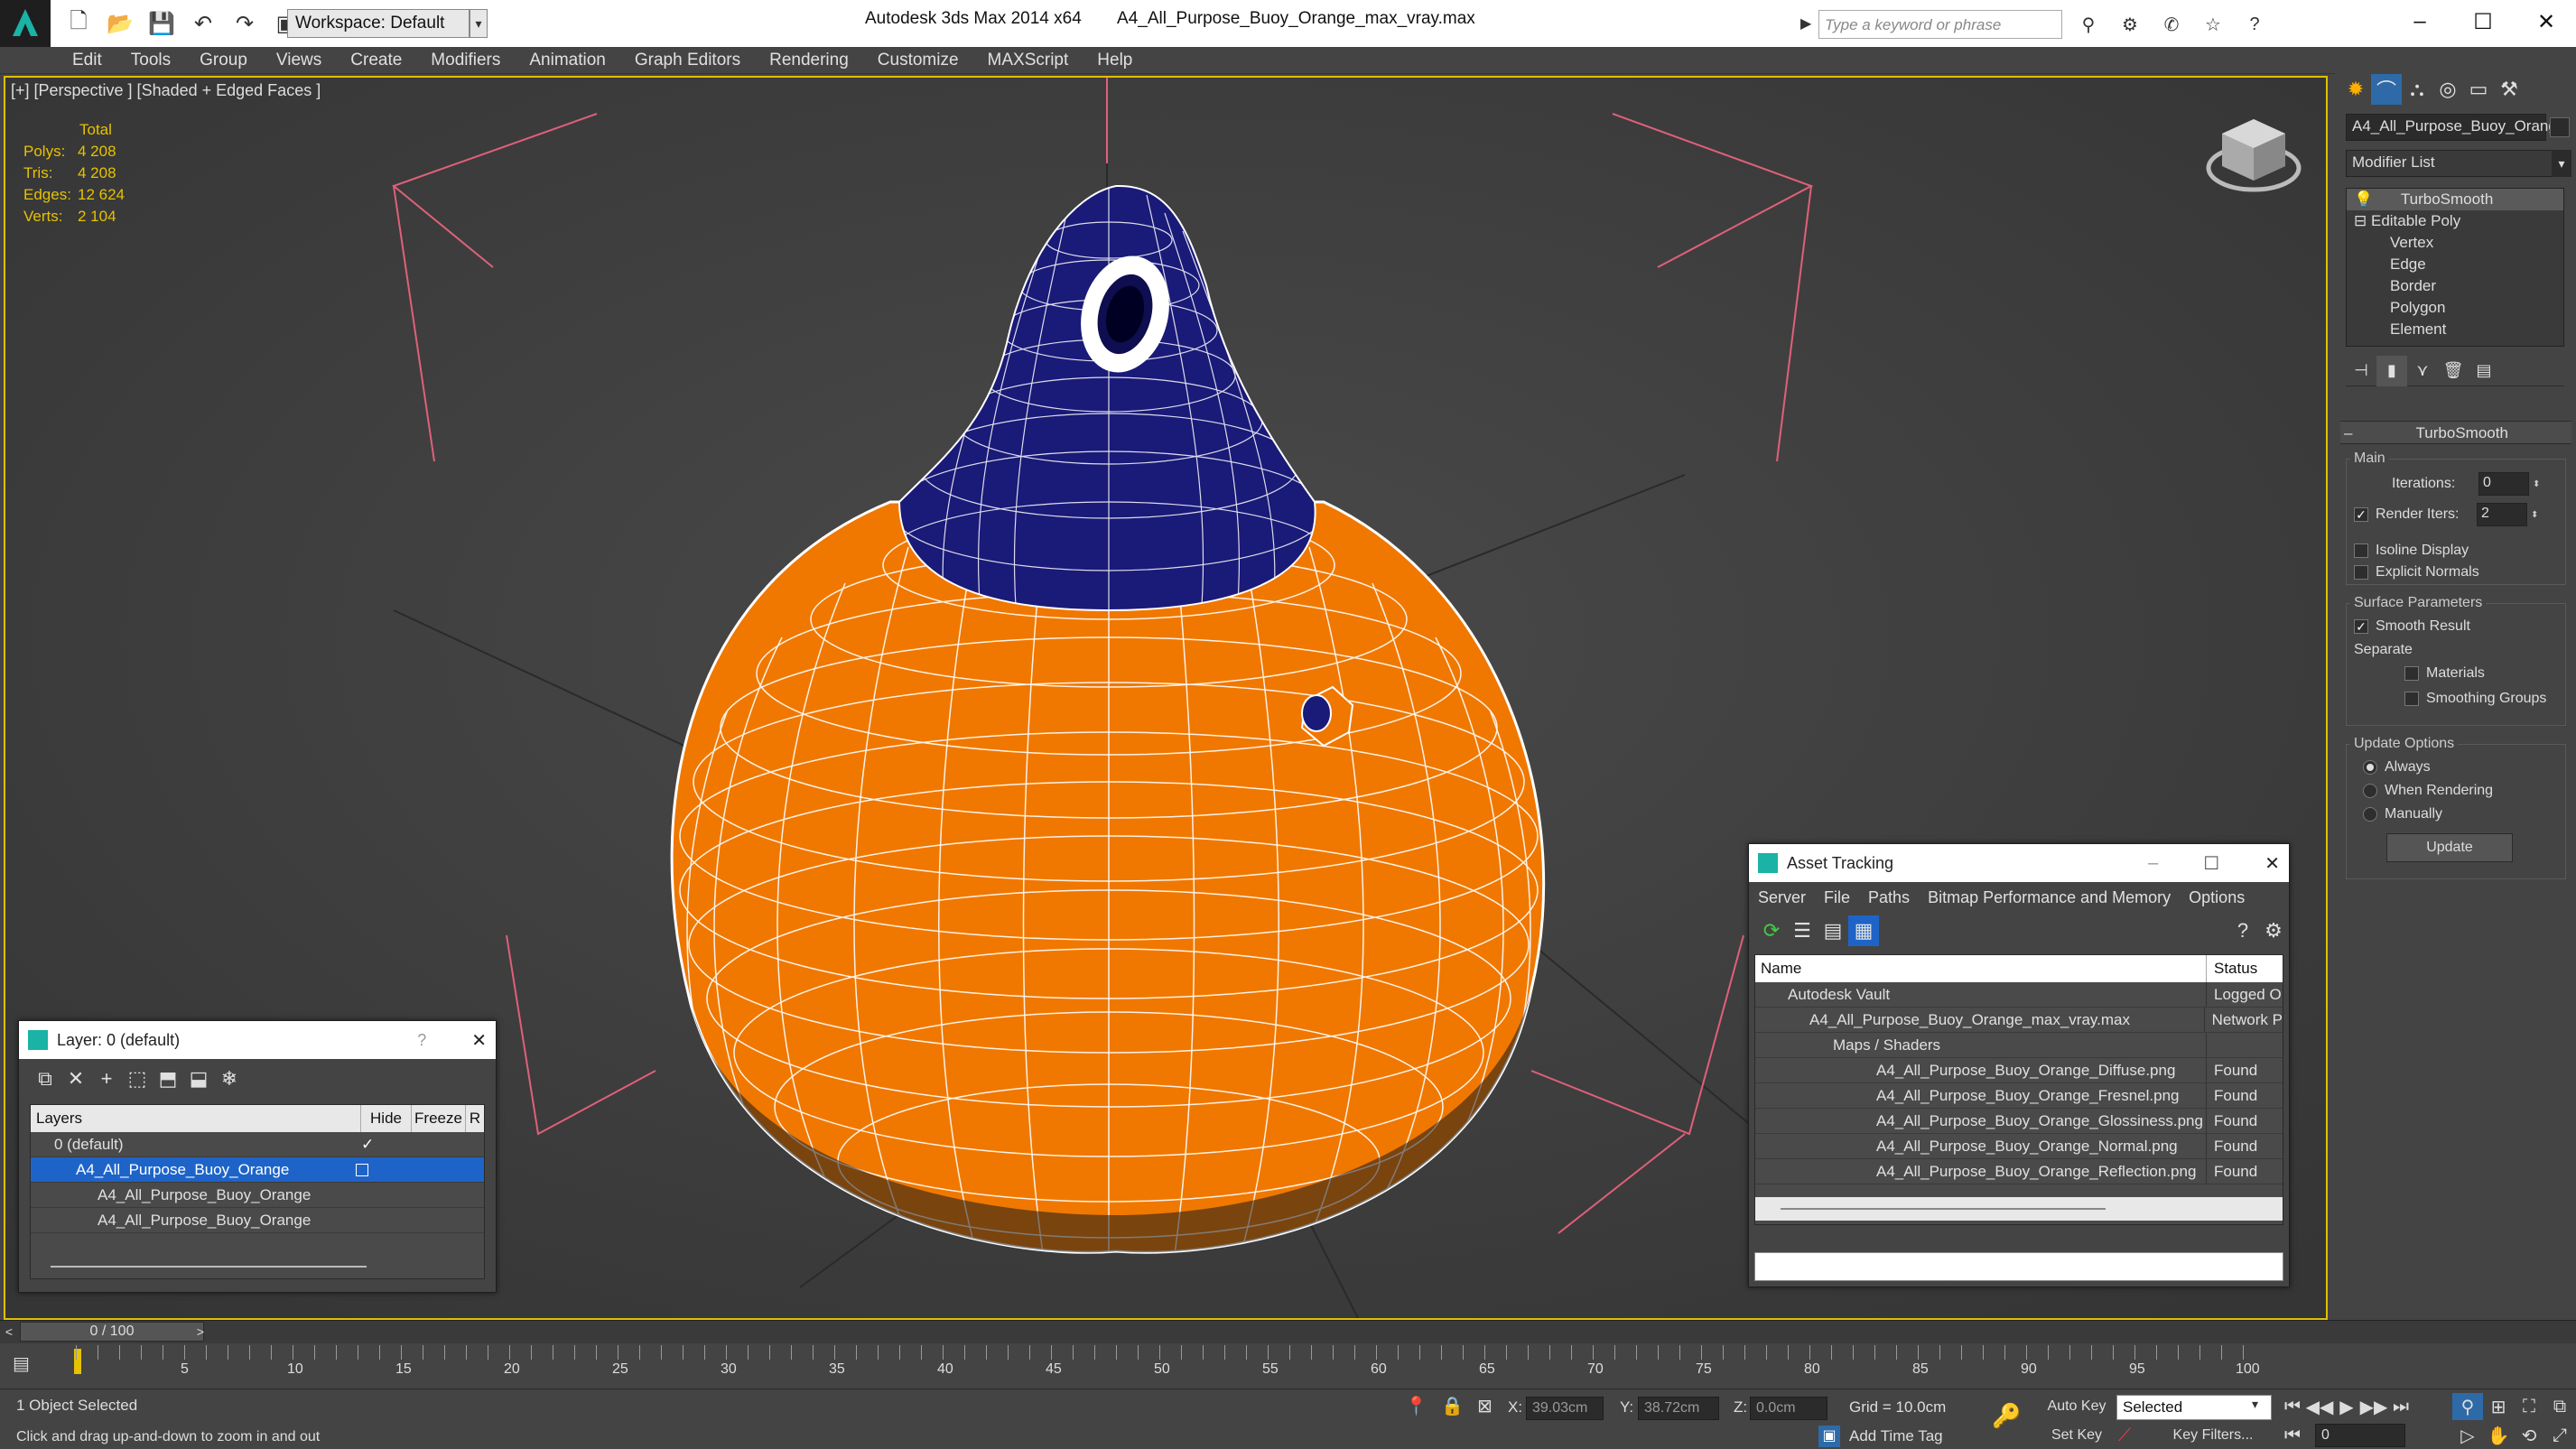 The image size is (2576, 1449). I want to click on hide-all-layers-icon: ⬓, so click(198, 1079).